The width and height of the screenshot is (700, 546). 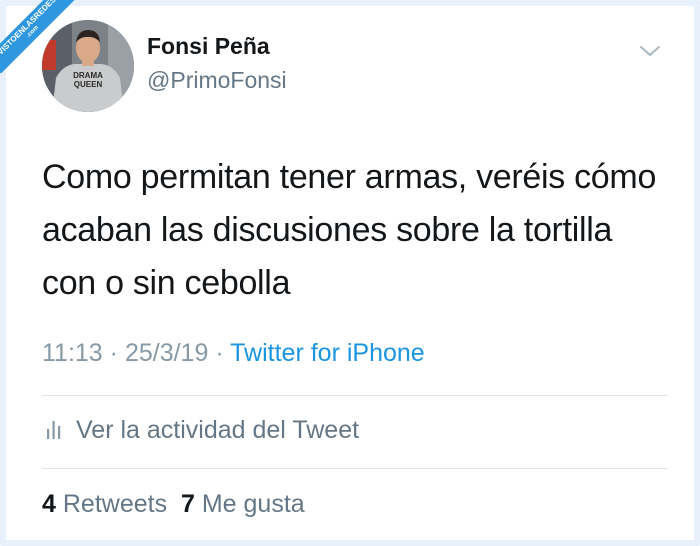 I want to click on avatar: DRAMA QUEEN, so click(x=88, y=66).